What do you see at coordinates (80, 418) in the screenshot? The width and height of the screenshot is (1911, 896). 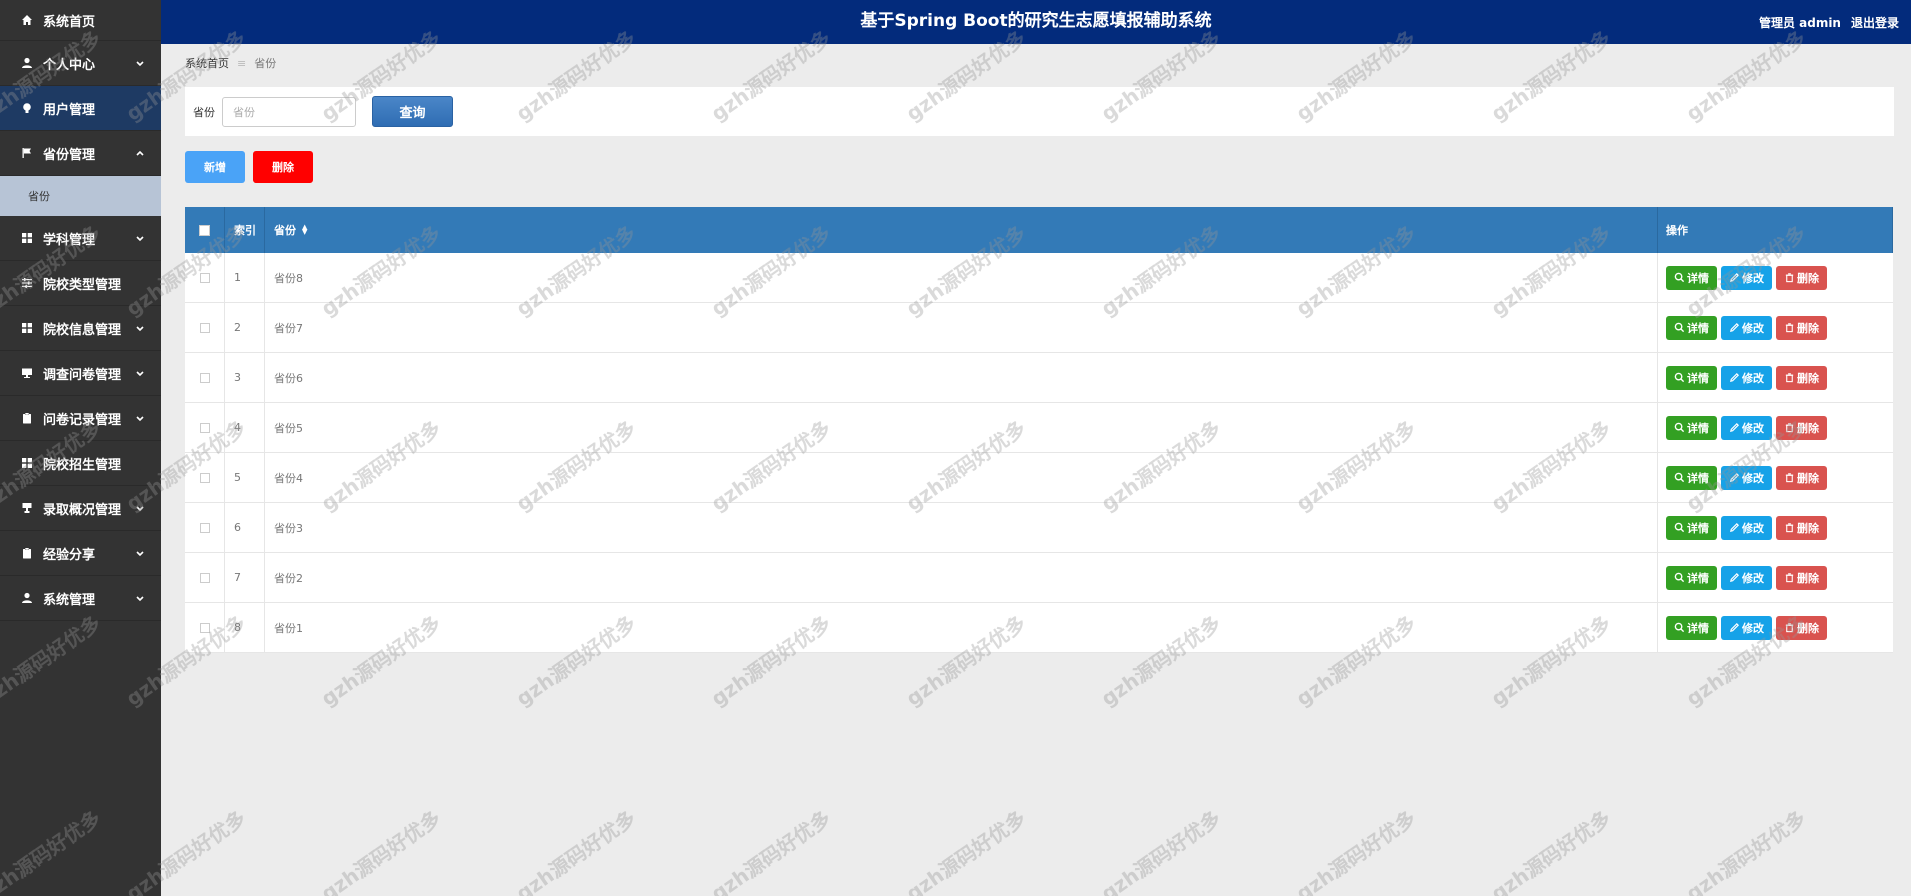 I see `sidebar-item-9: 问卷记录管理` at bounding box center [80, 418].